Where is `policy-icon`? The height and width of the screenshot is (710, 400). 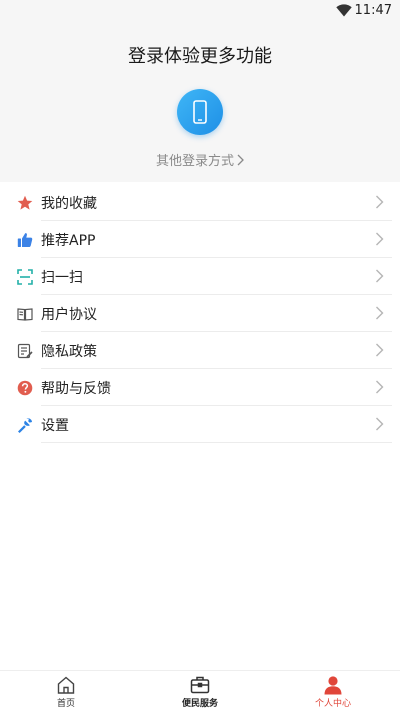
policy-icon is located at coordinates (25, 351).